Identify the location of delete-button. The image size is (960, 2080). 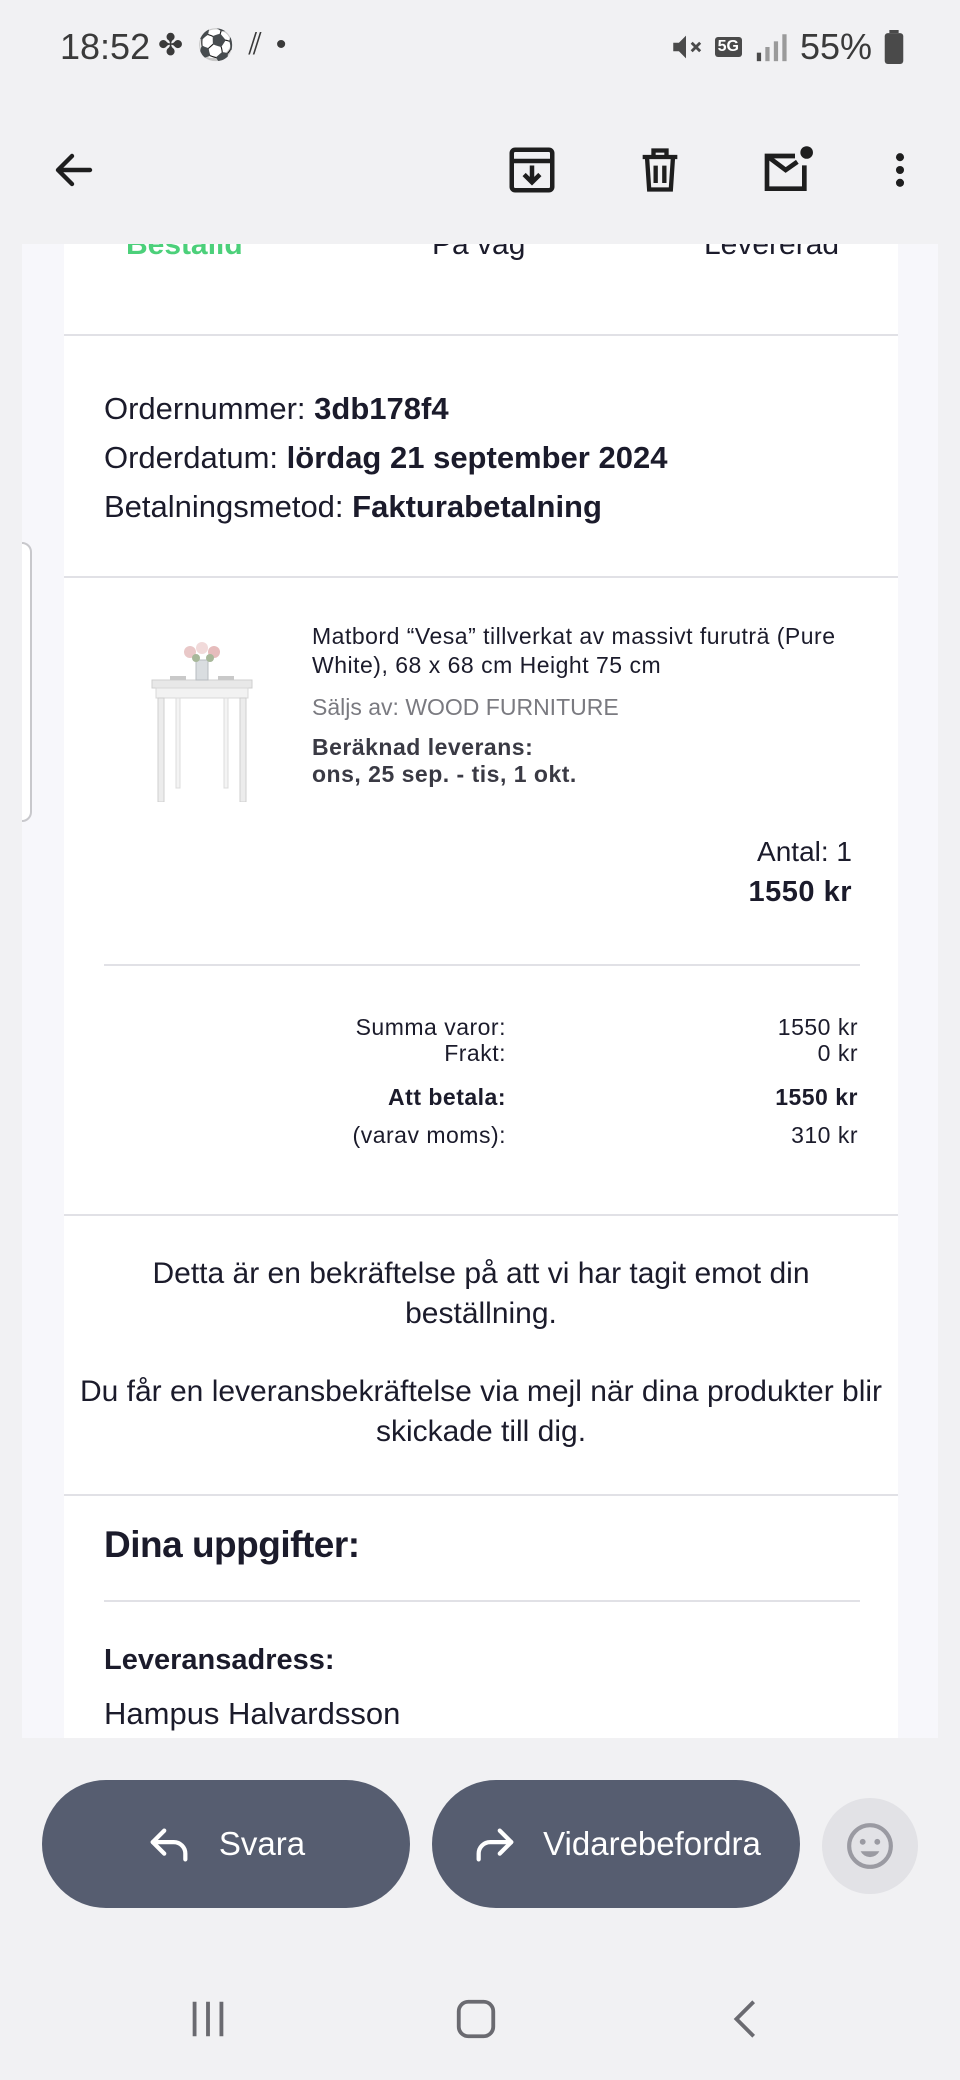
(660, 170).